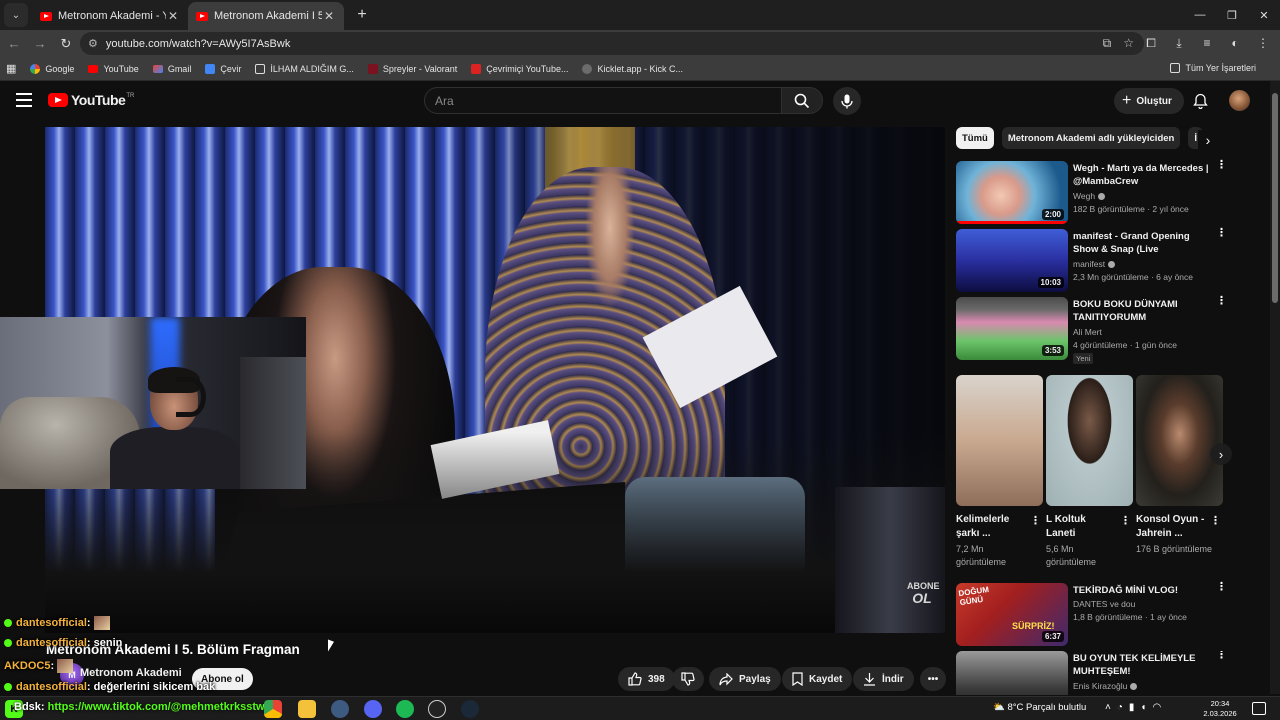  What do you see at coordinates (1179, 43) in the screenshot?
I see `download-icon: ⤓` at bounding box center [1179, 43].